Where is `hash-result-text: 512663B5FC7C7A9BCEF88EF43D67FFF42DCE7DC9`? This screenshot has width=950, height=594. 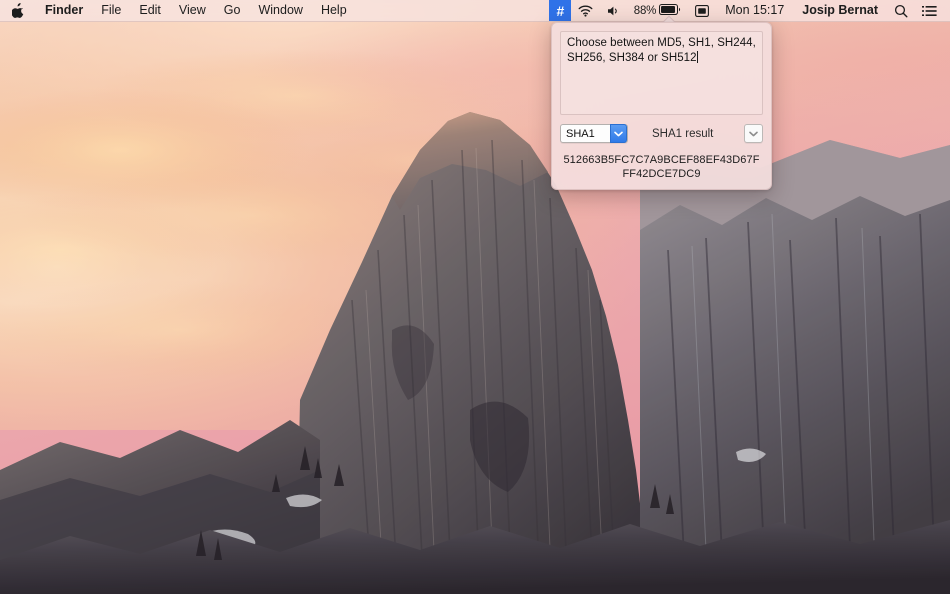 hash-result-text: 512663B5FC7C7A9BCEF88EF43D67FFF42DCE7DC9 is located at coordinates (661, 167).